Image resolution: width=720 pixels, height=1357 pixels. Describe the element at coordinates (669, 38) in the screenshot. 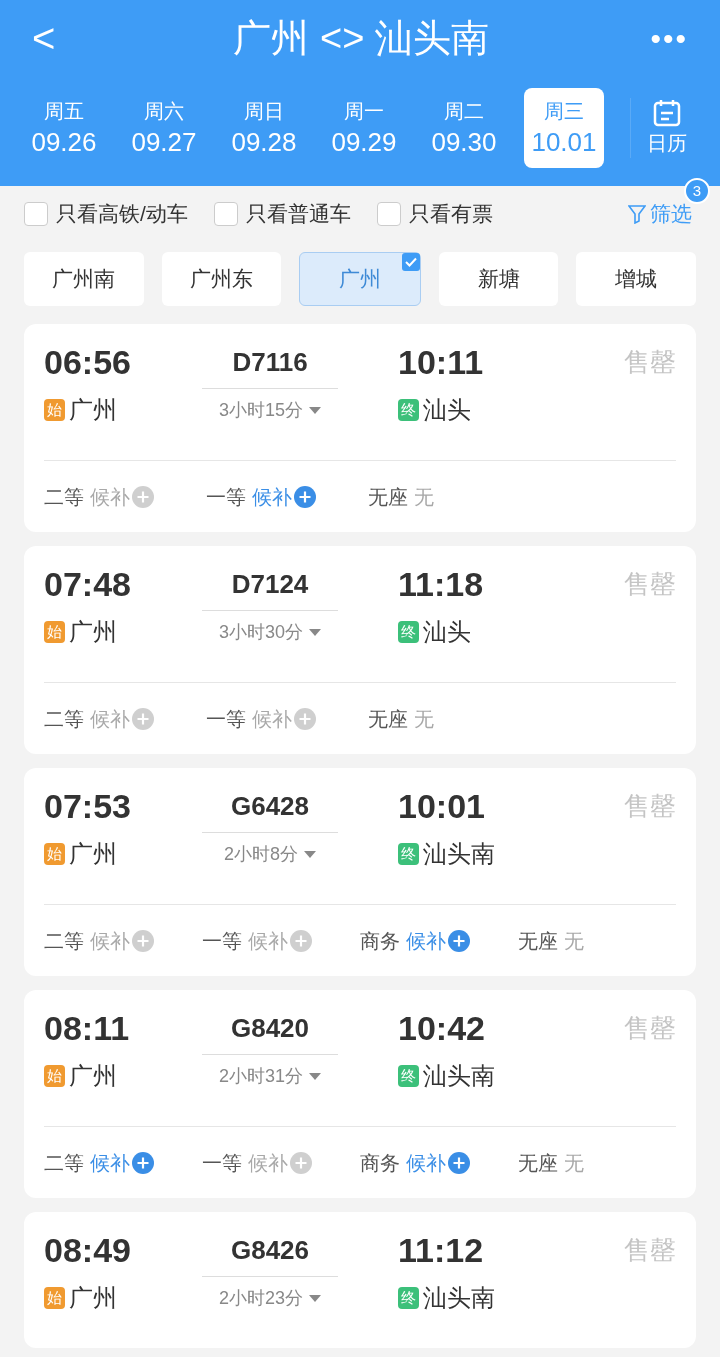

I see `more-button: •••` at that location.